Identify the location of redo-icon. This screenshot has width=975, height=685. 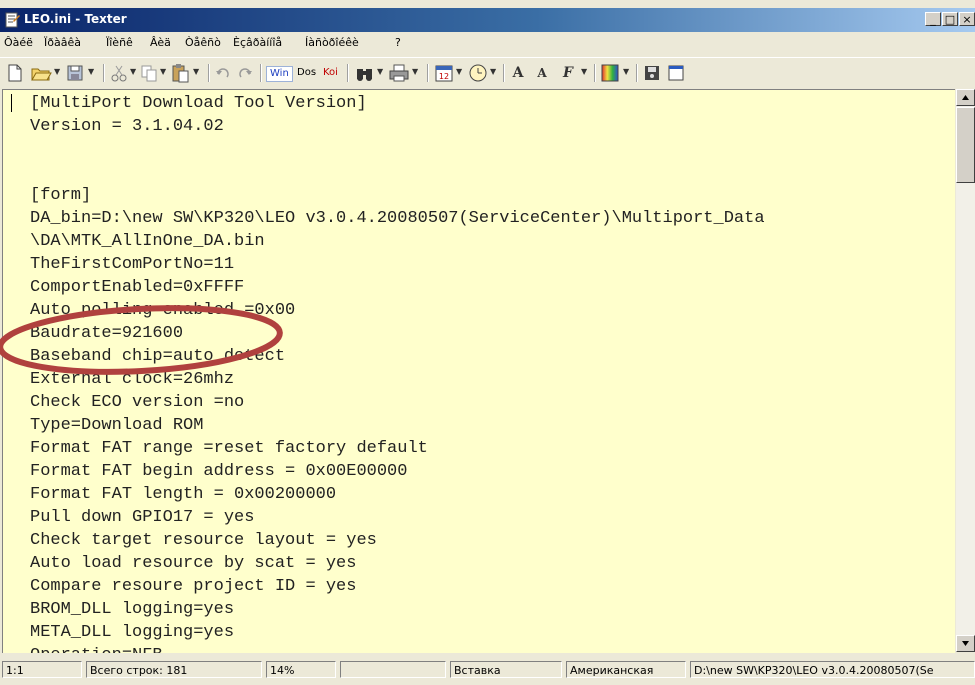
(245, 73).